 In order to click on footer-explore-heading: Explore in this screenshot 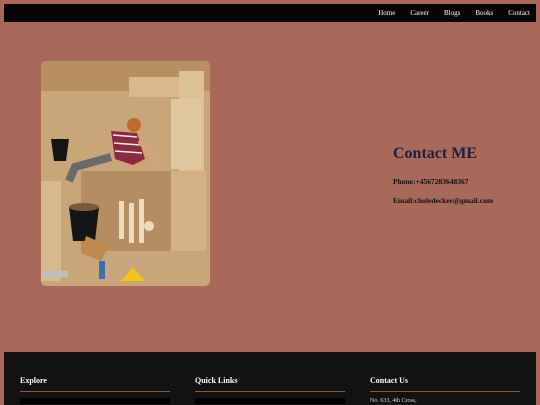, I will do `click(33, 380)`.